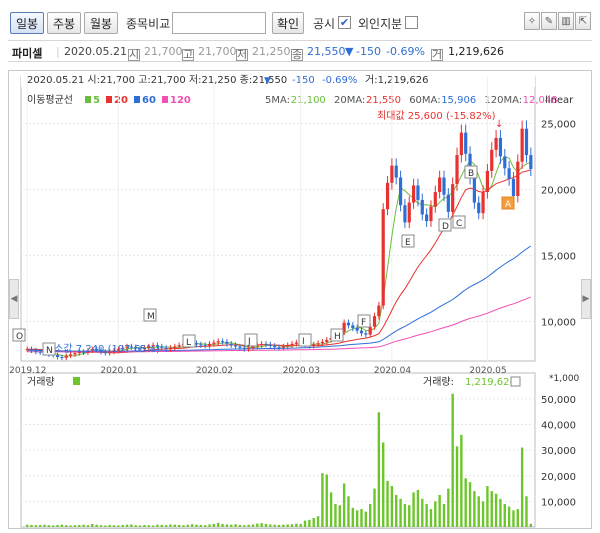  What do you see at coordinates (558, 322) in the screenshot?
I see `price-ytick-label: 10,000` at bounding box center [558, 322].